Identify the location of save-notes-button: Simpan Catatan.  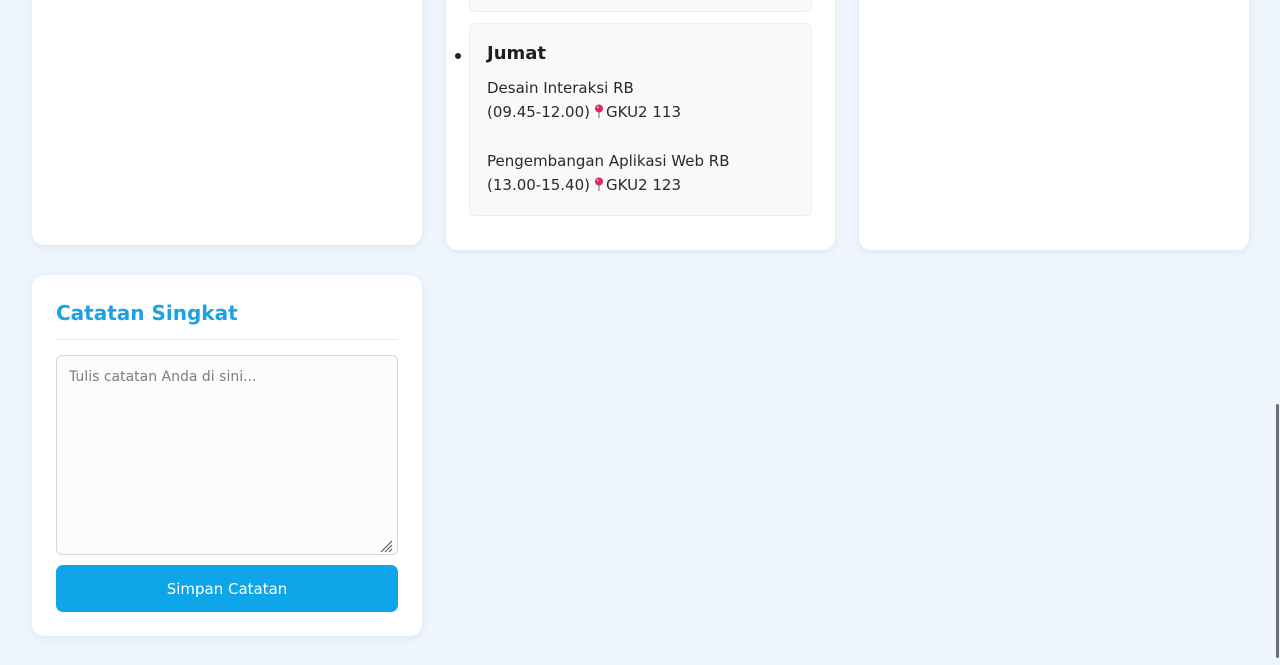
(227, 588).